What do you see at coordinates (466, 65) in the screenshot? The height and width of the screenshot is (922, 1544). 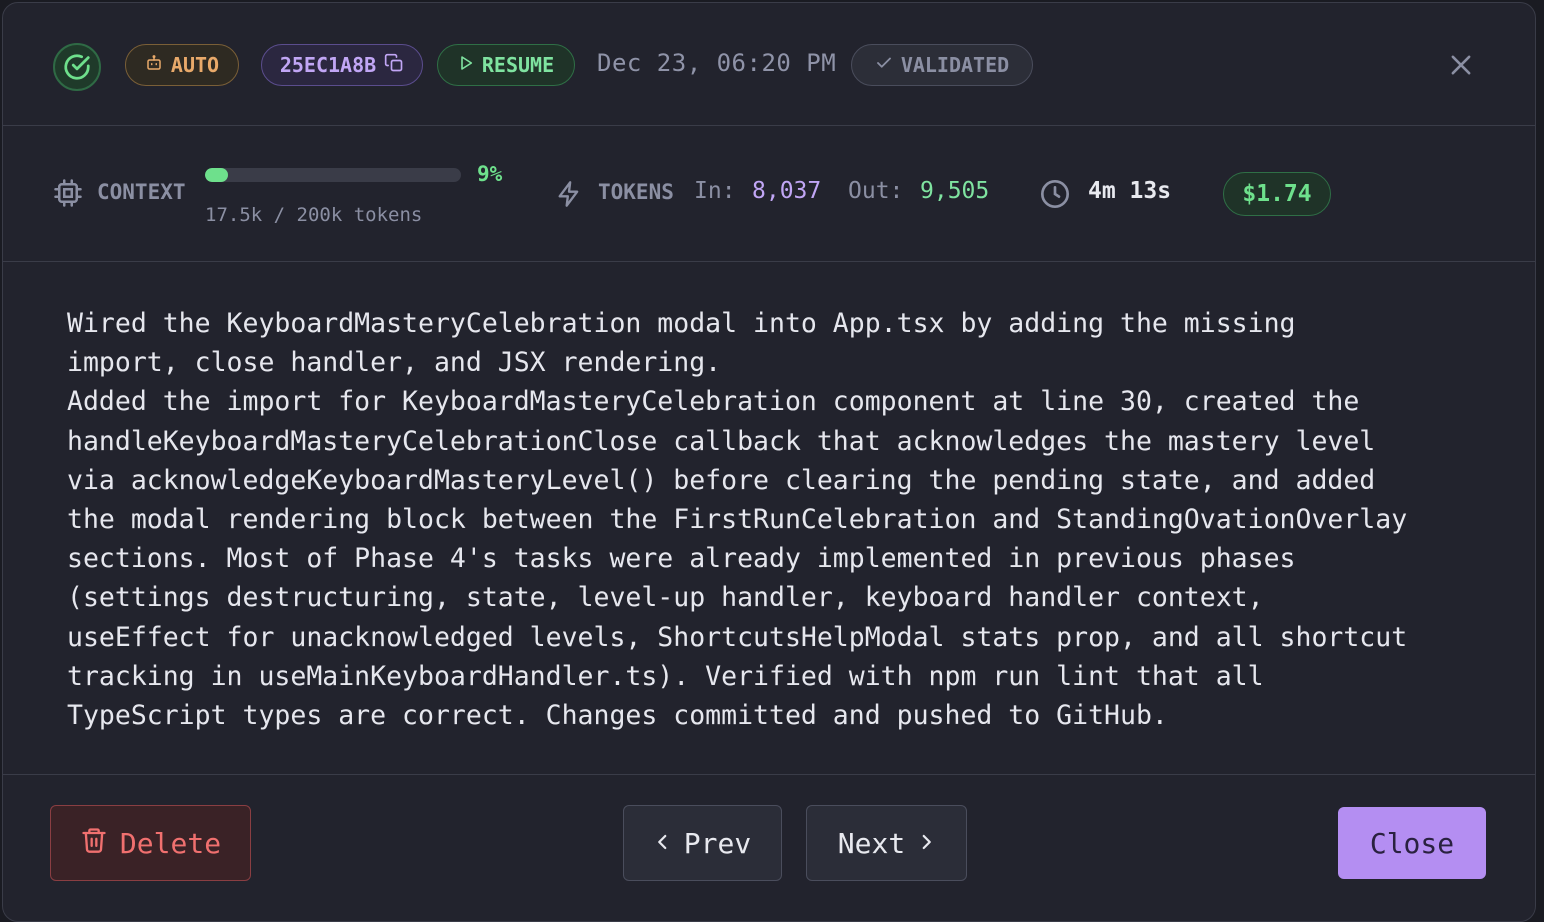 I see `play-icon` at bounding box center [466, 65].